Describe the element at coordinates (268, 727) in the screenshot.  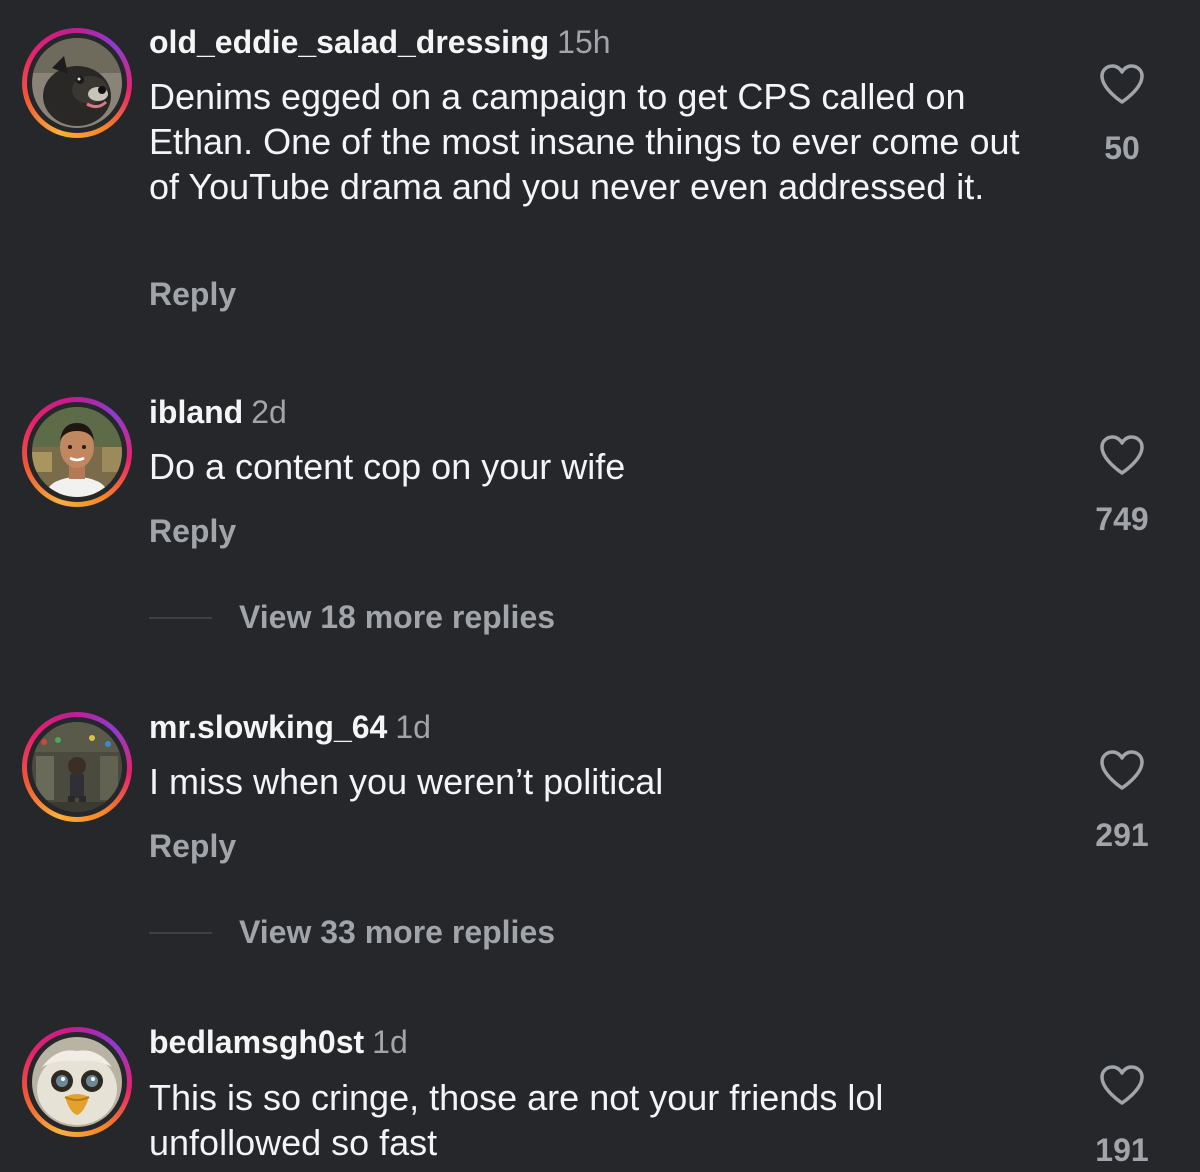
I see `username: mr.slowking_64` at that location.